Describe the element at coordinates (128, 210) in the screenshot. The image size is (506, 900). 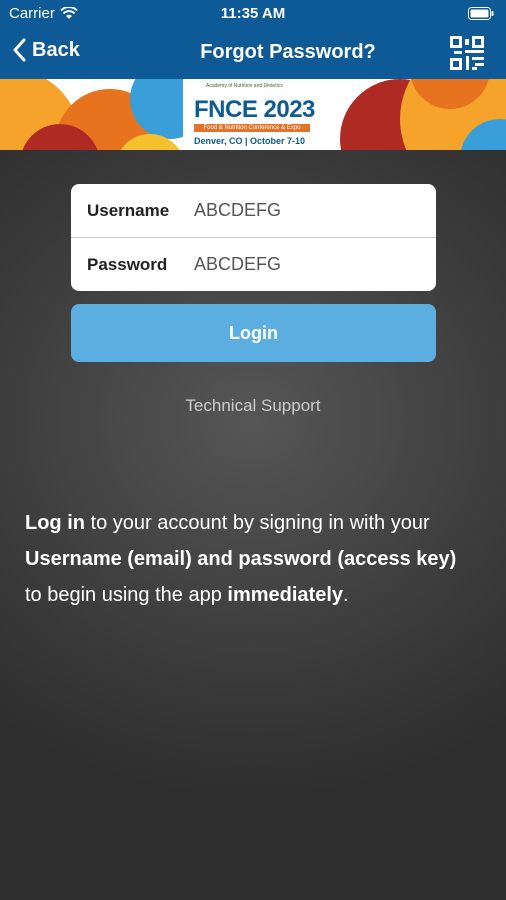
I see `username-label: Username` at that location.